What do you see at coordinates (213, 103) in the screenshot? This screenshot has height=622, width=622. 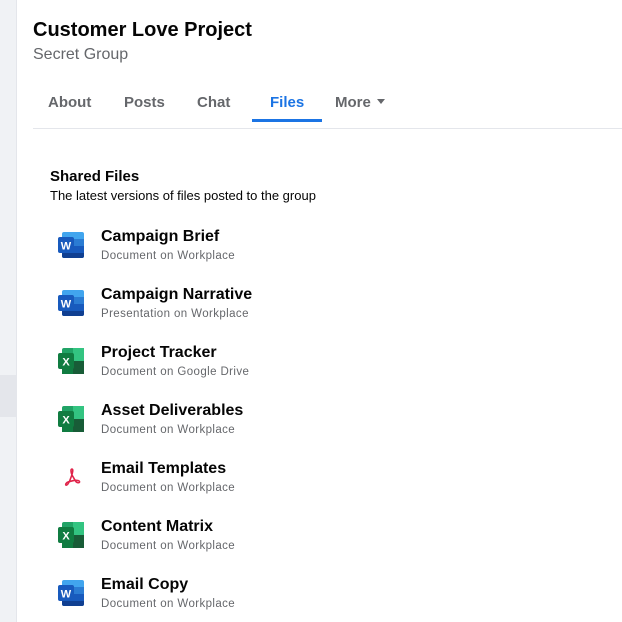 I see `tab-chat: Chat` at bounding box center [213, 103].